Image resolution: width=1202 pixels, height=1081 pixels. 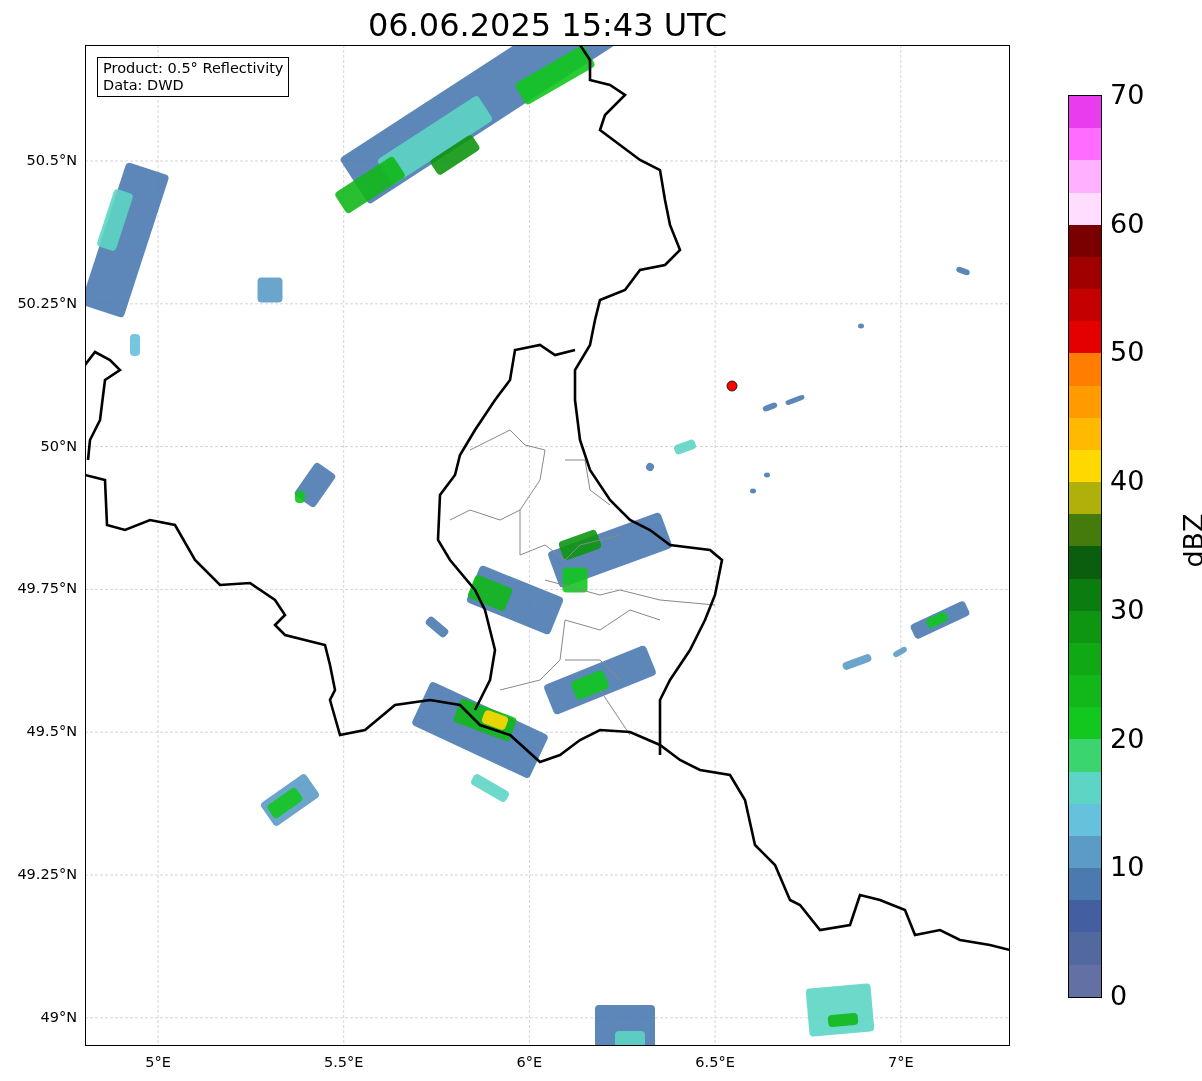 What do you see at coordinates (1127, 95) in the screenshot?
I see `colorbar-tick-label: 70` at bounding box center [1127, 95].